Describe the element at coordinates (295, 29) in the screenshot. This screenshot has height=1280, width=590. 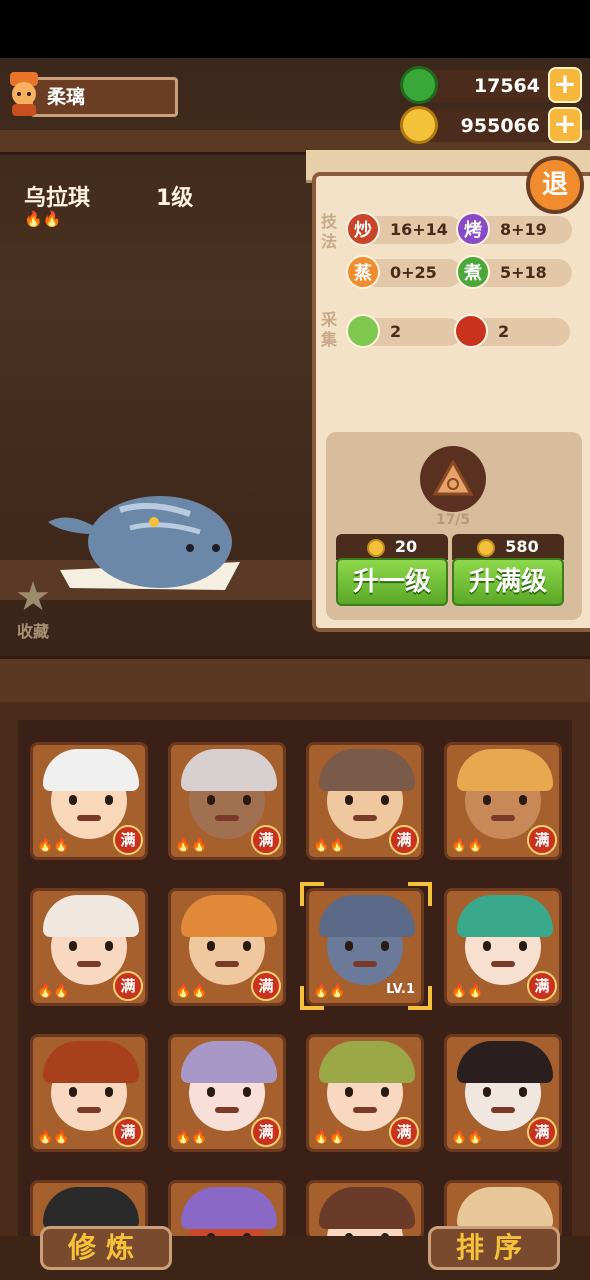
I see `status-bar` at that location.